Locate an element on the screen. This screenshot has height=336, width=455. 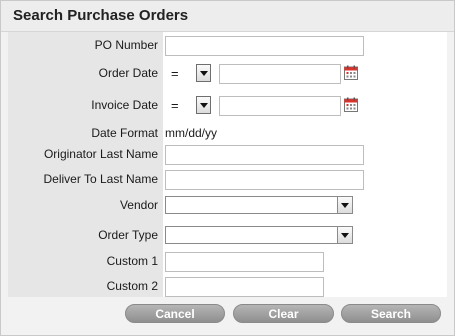
originator-last-name-row: Originator Last Name is located at coordinates (227, 154).